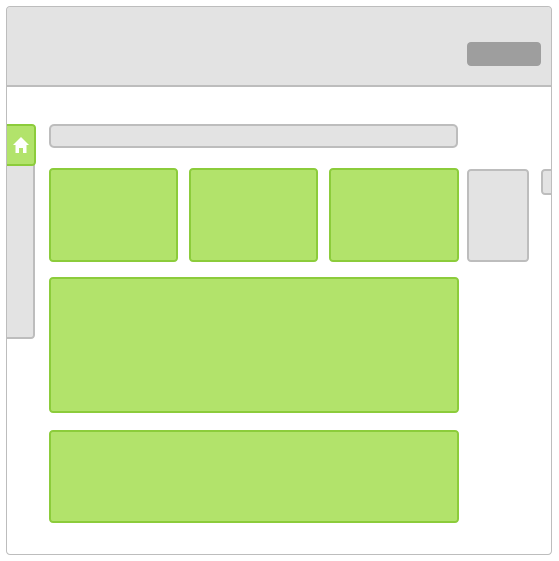 This screenshot has width=559, height=561. Describe the element at coordinates (279, 47) in the screenshot. I see `title-bar` at that location.